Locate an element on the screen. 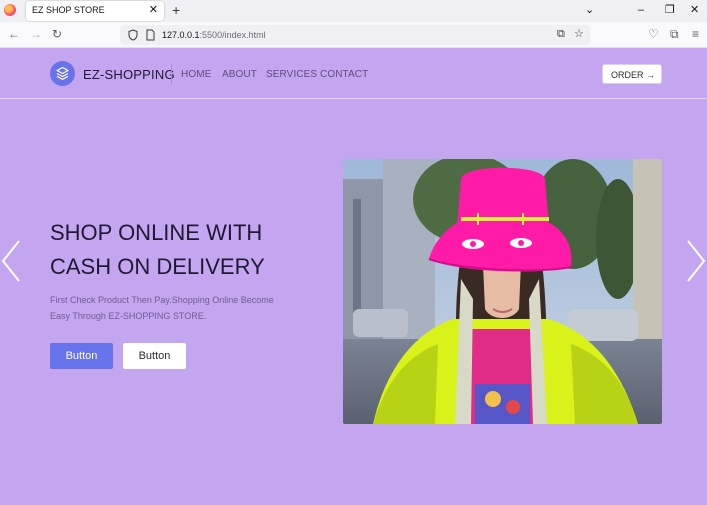 The width and height of the screenshot is (707, 505). nav-home: HOME is located at coordinates (196, 74).